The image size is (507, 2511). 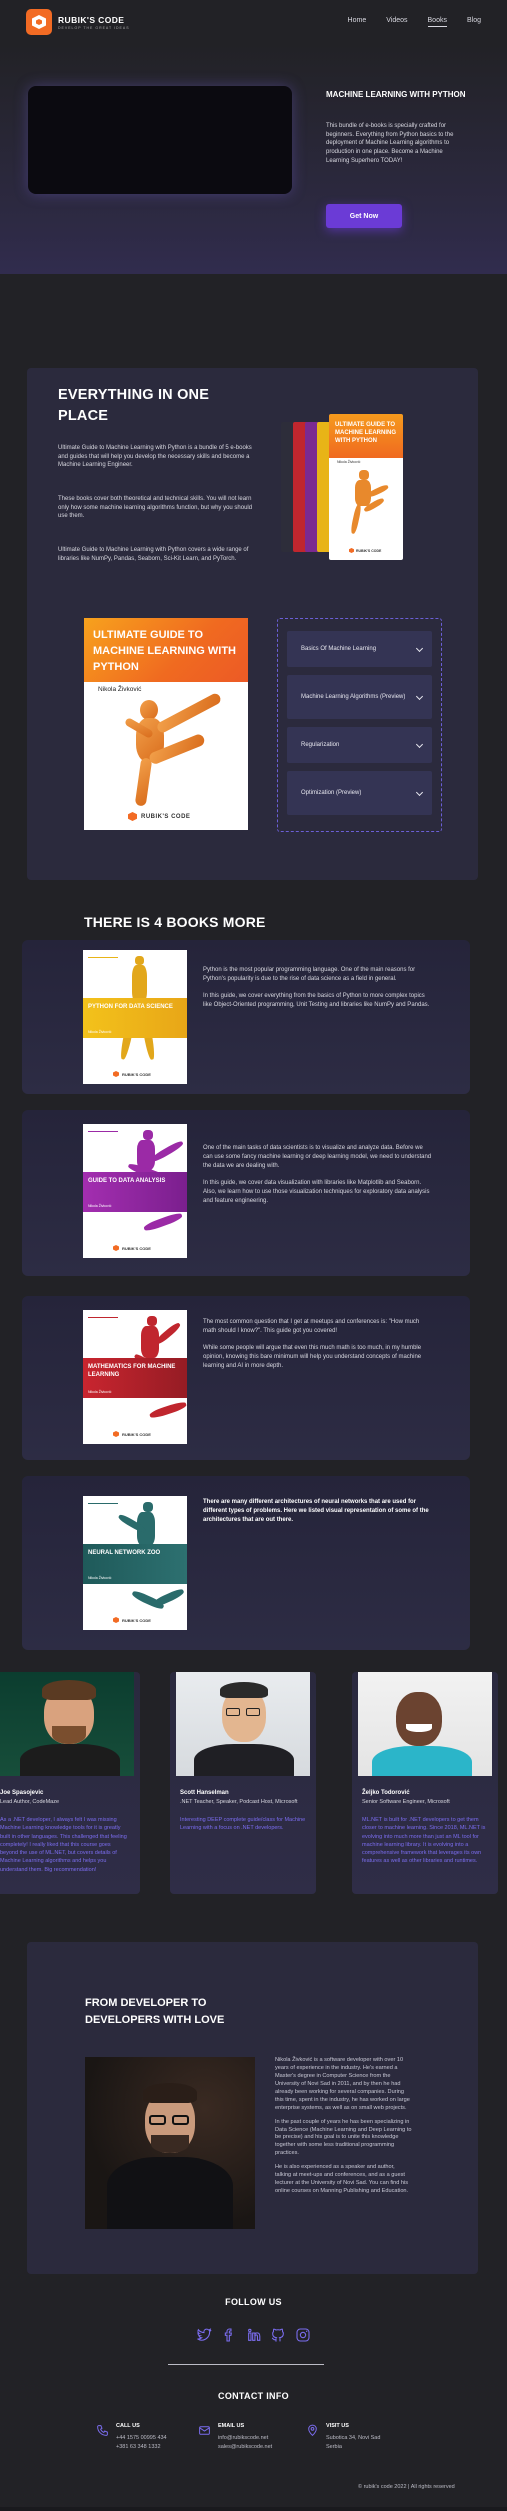 What do you see at coordinates (278, 2335) in the screenshot?
I see `github-icon` at bounding box center [278, 2335].